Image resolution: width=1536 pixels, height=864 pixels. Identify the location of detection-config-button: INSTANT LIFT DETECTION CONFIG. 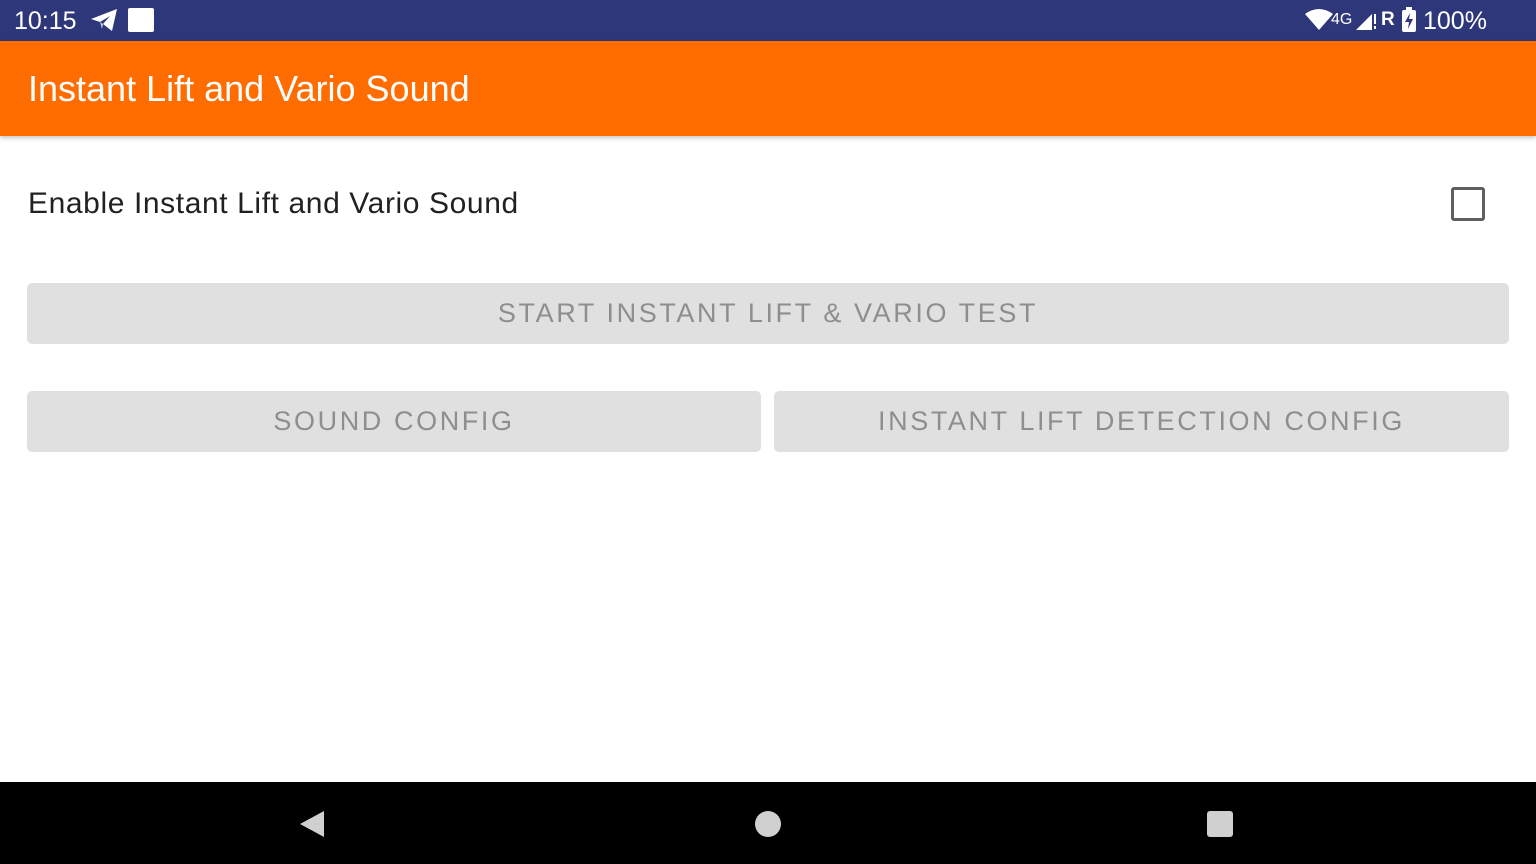
(1141, 421).